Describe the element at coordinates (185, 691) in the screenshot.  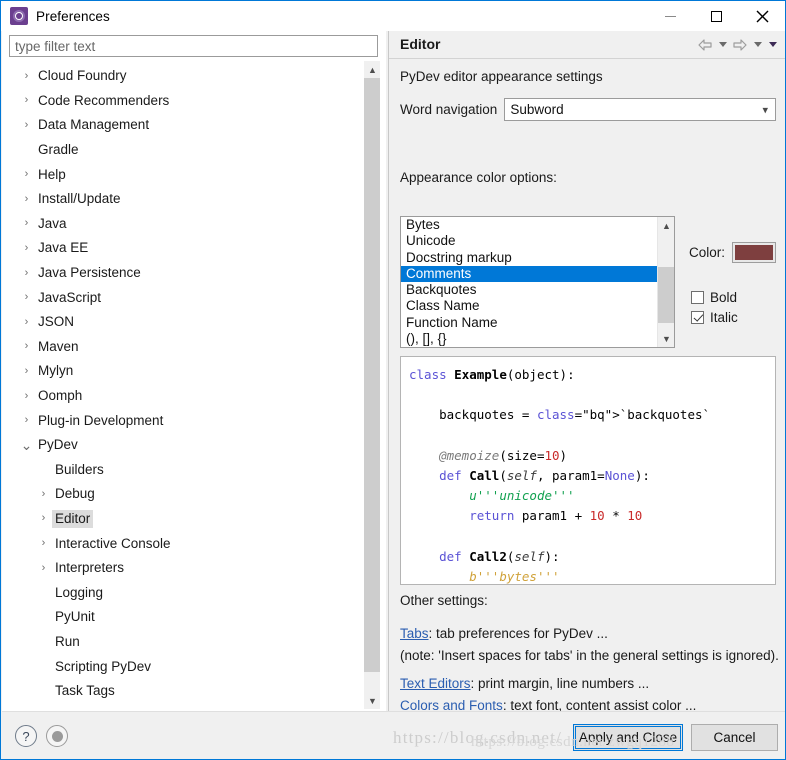
I see `sidebar-item-task-tags: Task Tags` at that location.